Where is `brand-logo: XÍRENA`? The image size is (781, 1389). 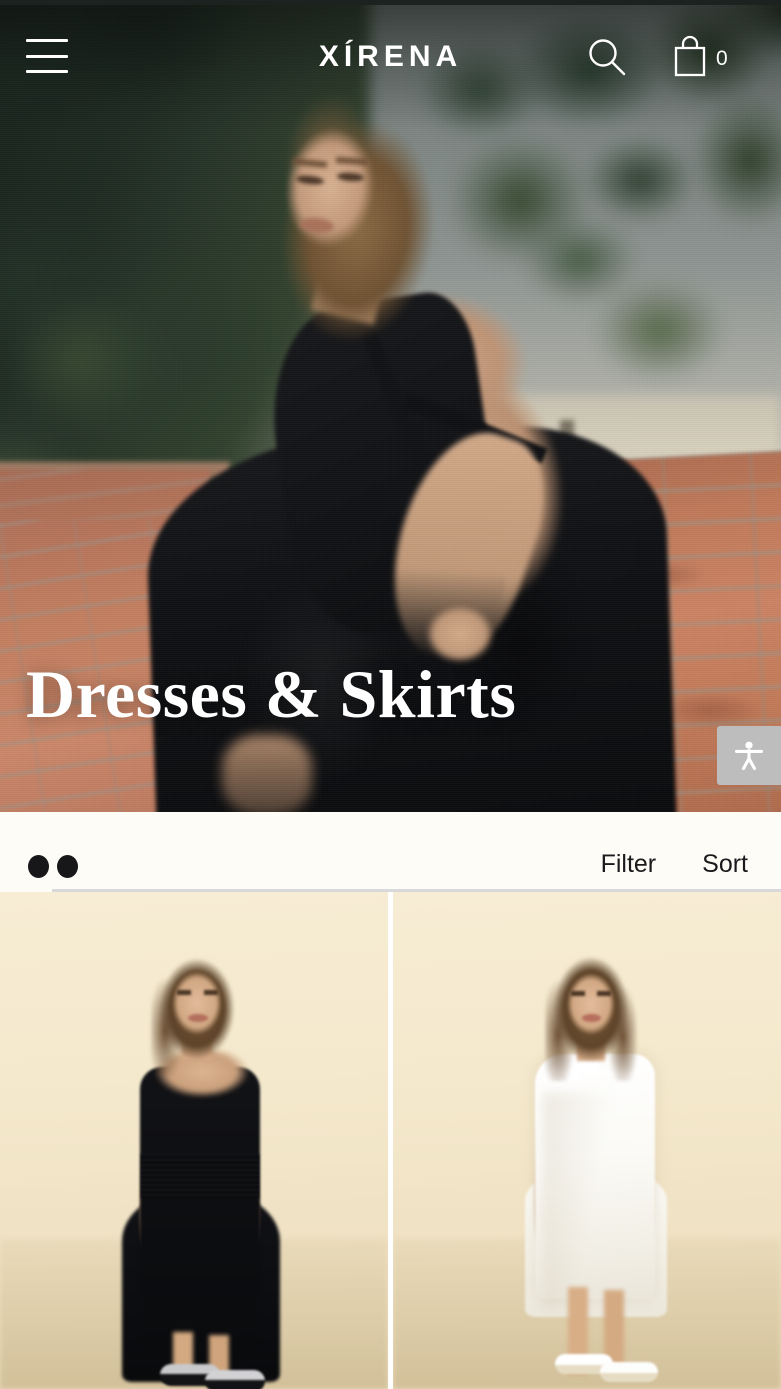 brand-logo: XÍRENA is located at coordinates (390, 57).